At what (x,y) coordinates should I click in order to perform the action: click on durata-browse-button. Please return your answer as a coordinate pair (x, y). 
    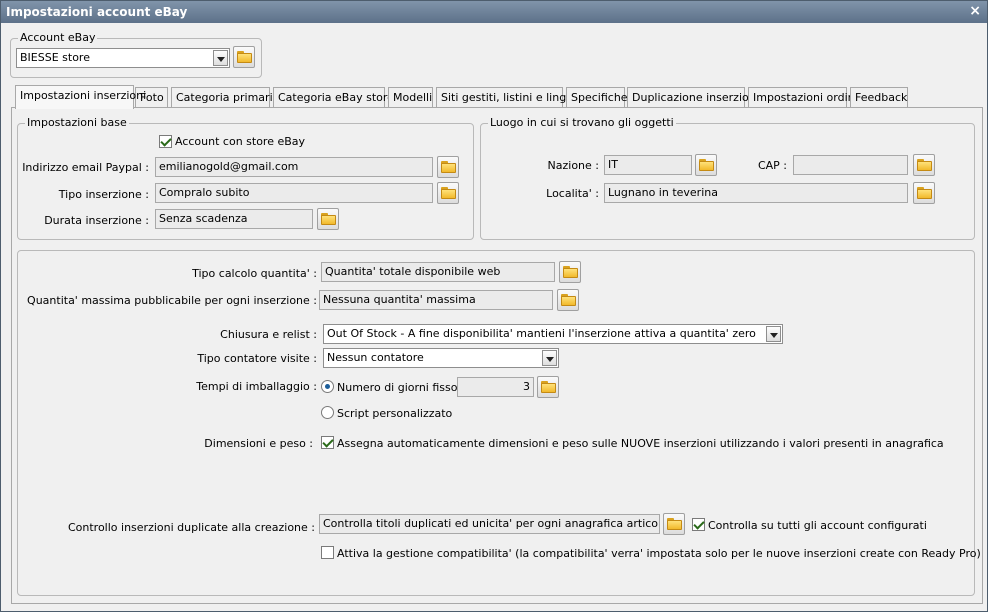
    Looking at the image, I should click on (328, 219).